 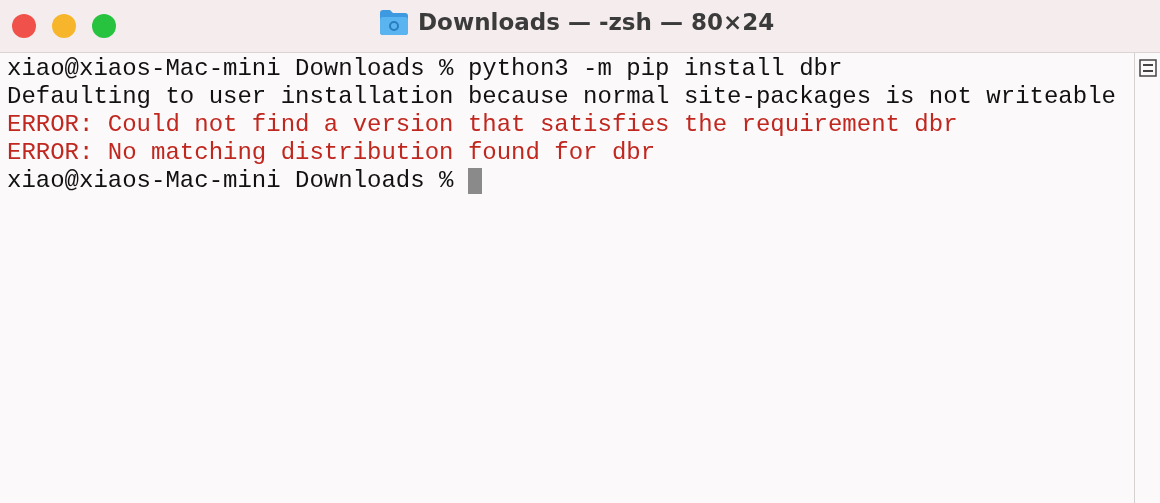 What do you see at coordinates (596, 22) in the screenshot?
I see `window-title: Downloads — -zsh — 80×24` at bounding box center [596, 22].